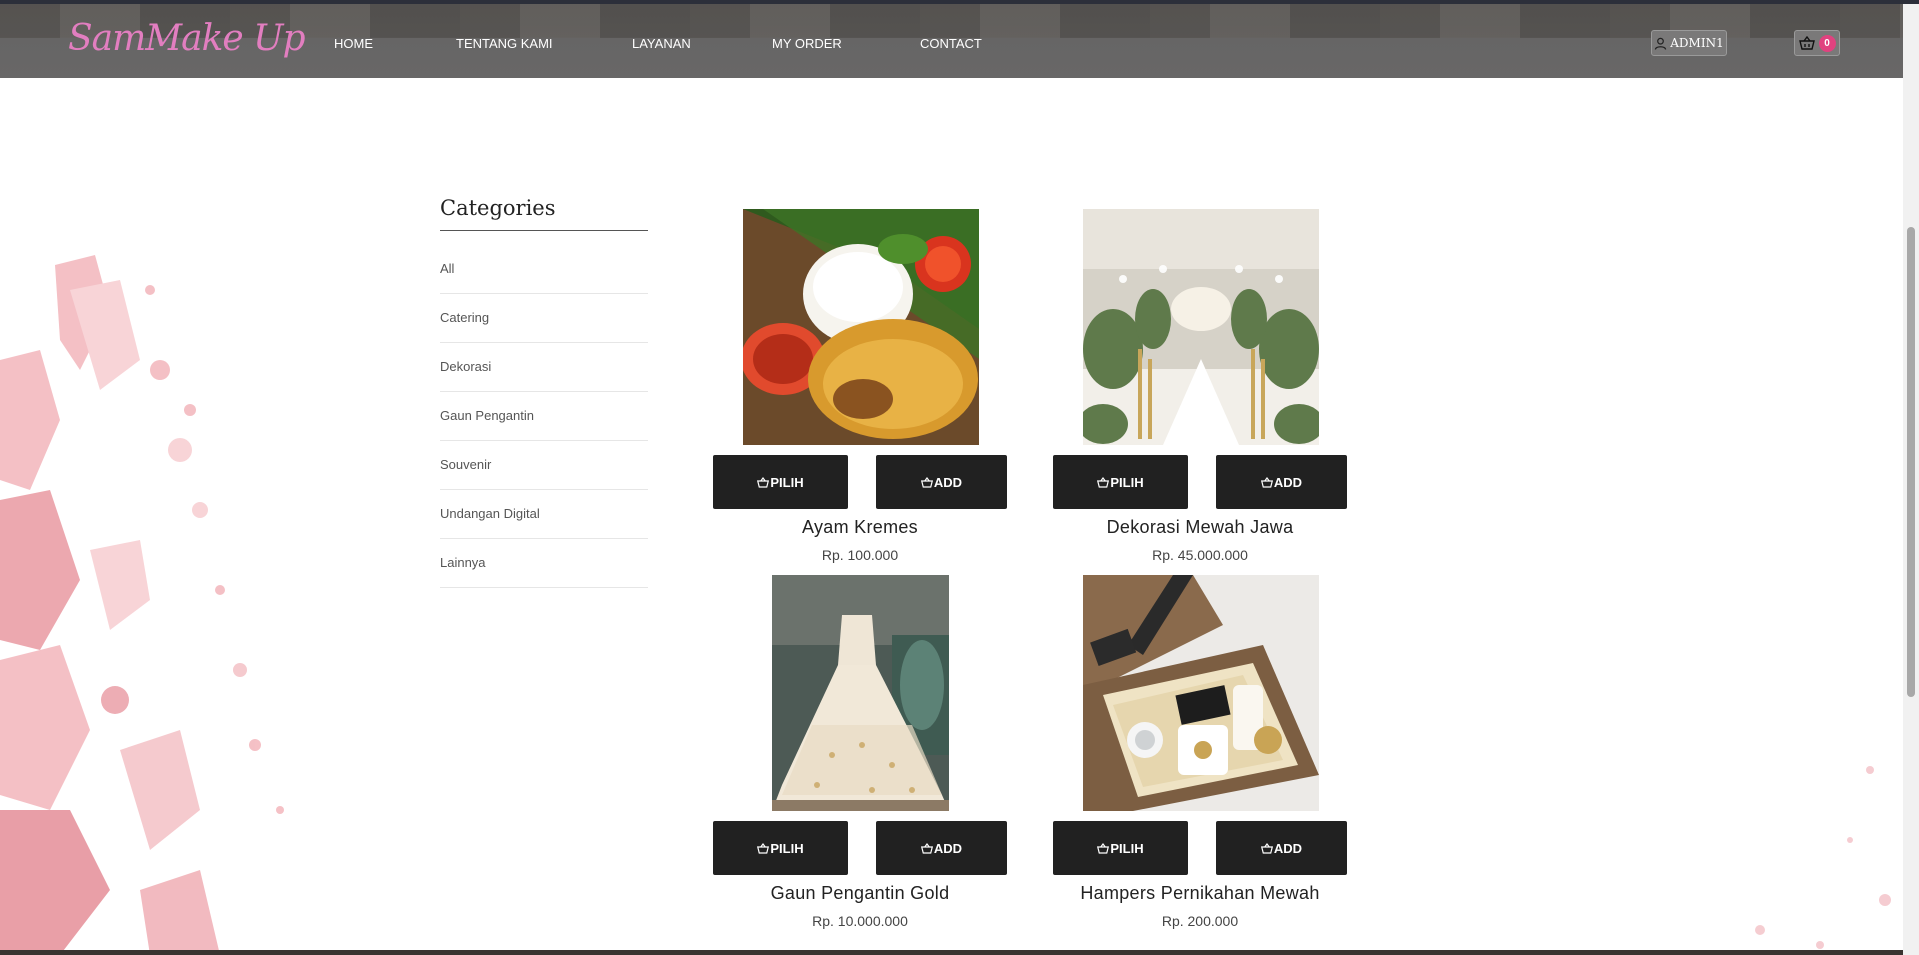  I want to click on nav-tentang-kami: TENTANG KAMI, so click(504, 43).